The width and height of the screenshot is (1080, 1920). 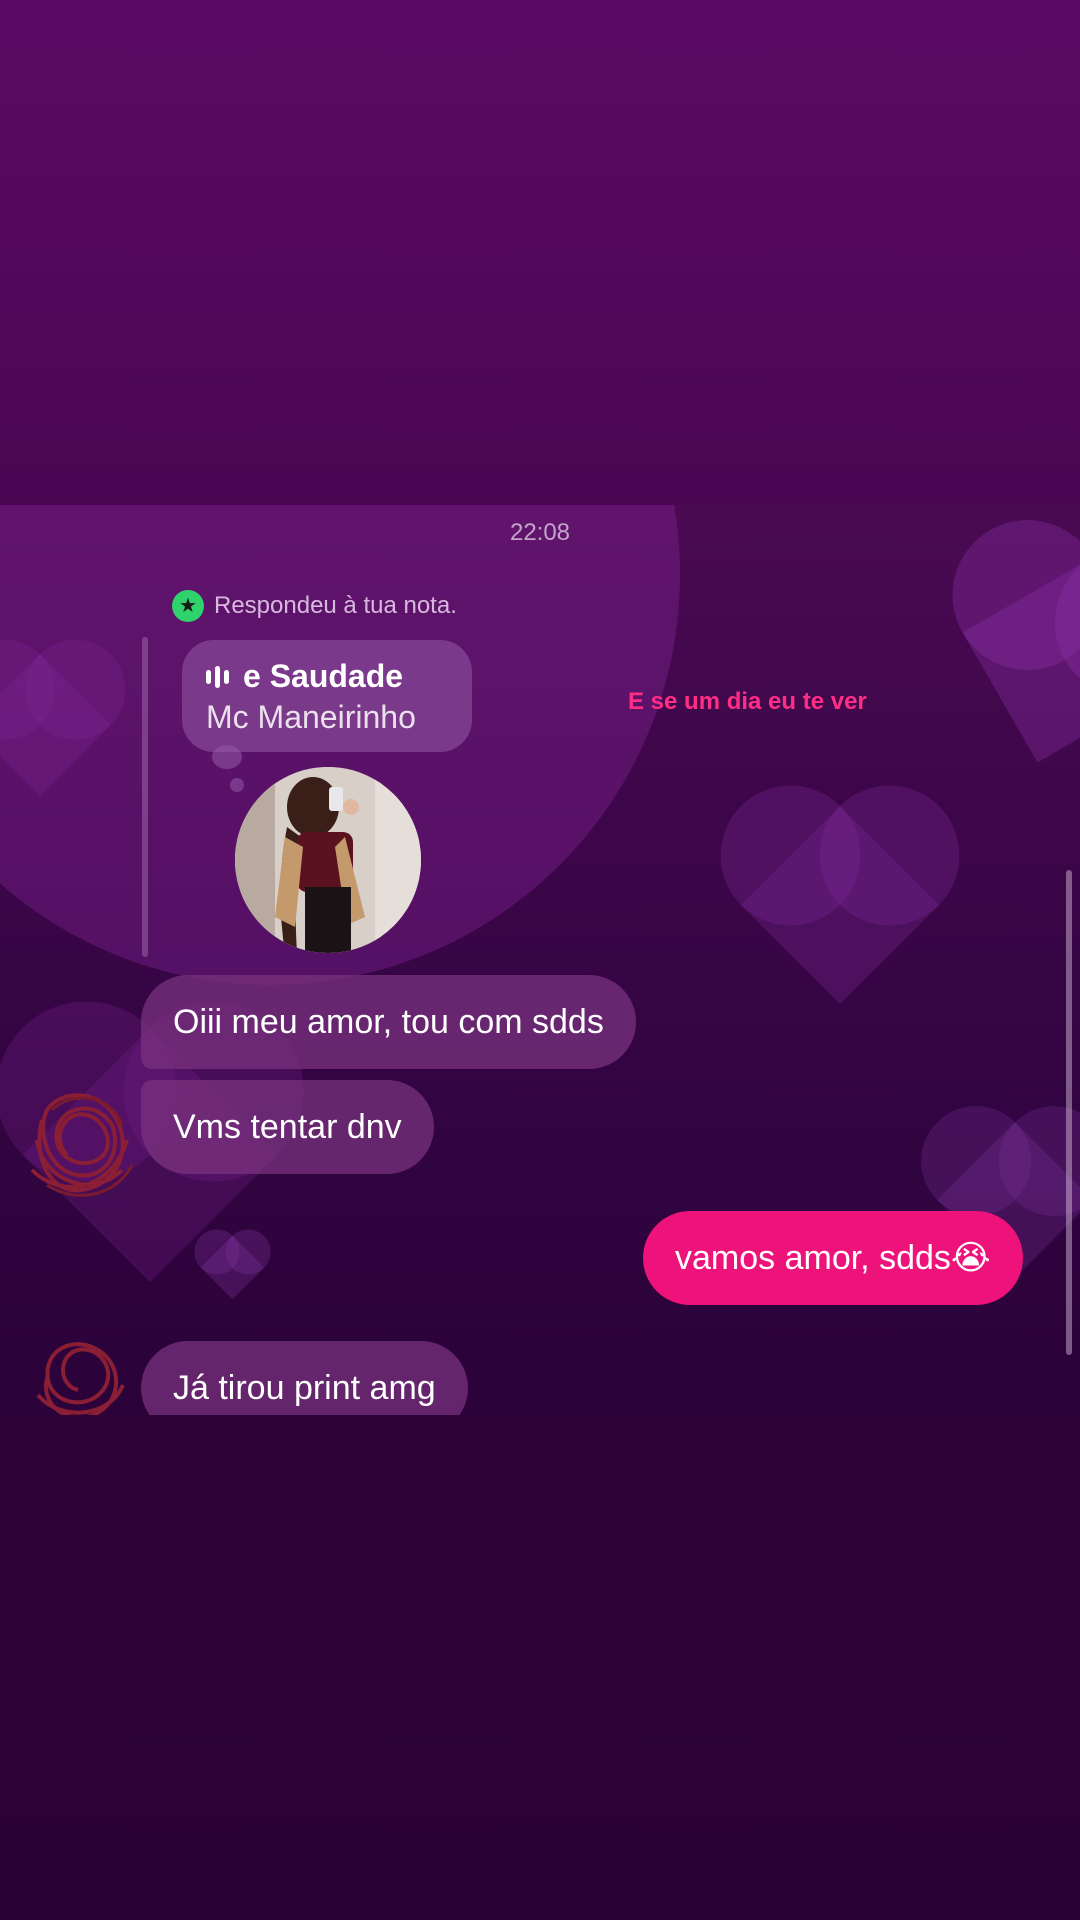 What do you see at coordinates (311, 717) in the screenshot?
I see `note-song-artist: Mc Maneirinho` at bounding box center [311, 717].